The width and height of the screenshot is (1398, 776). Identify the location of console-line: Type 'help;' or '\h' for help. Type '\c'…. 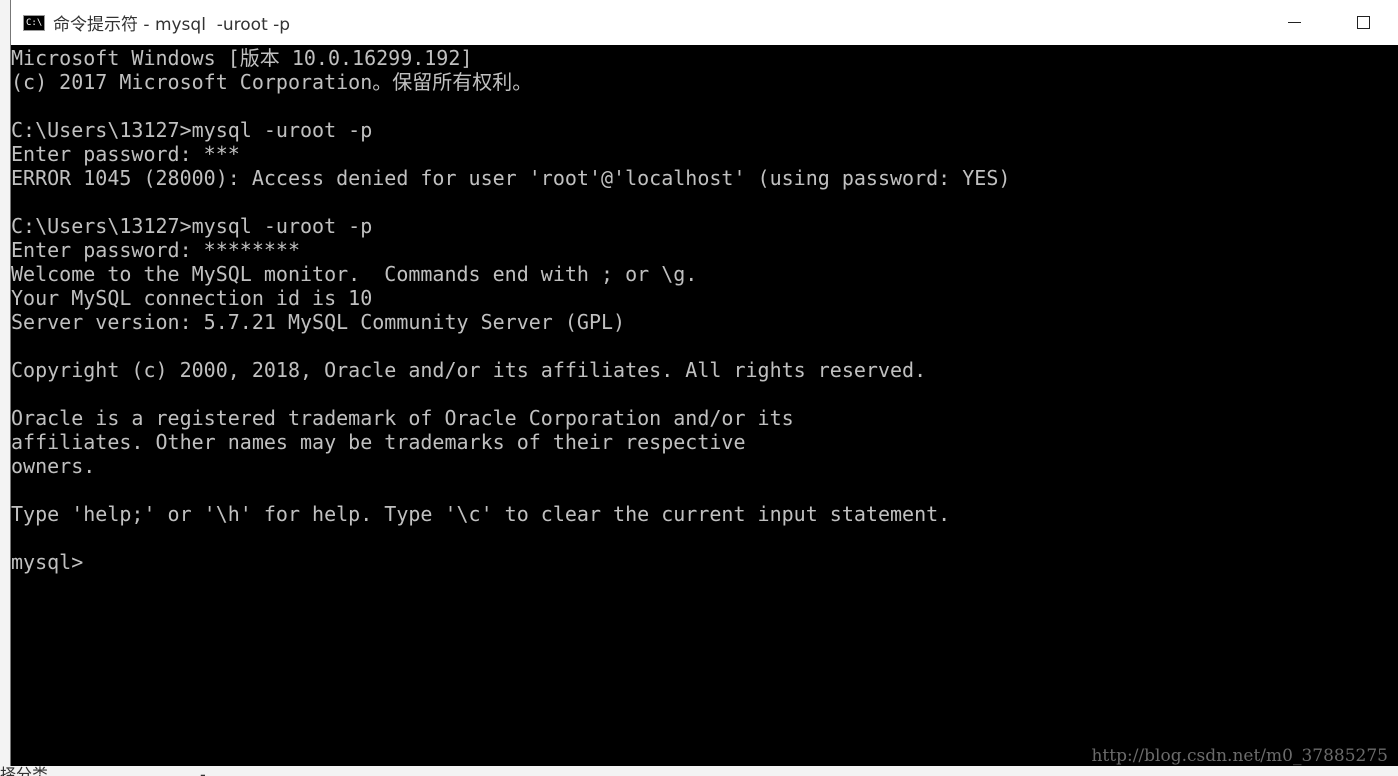
(481, 514).